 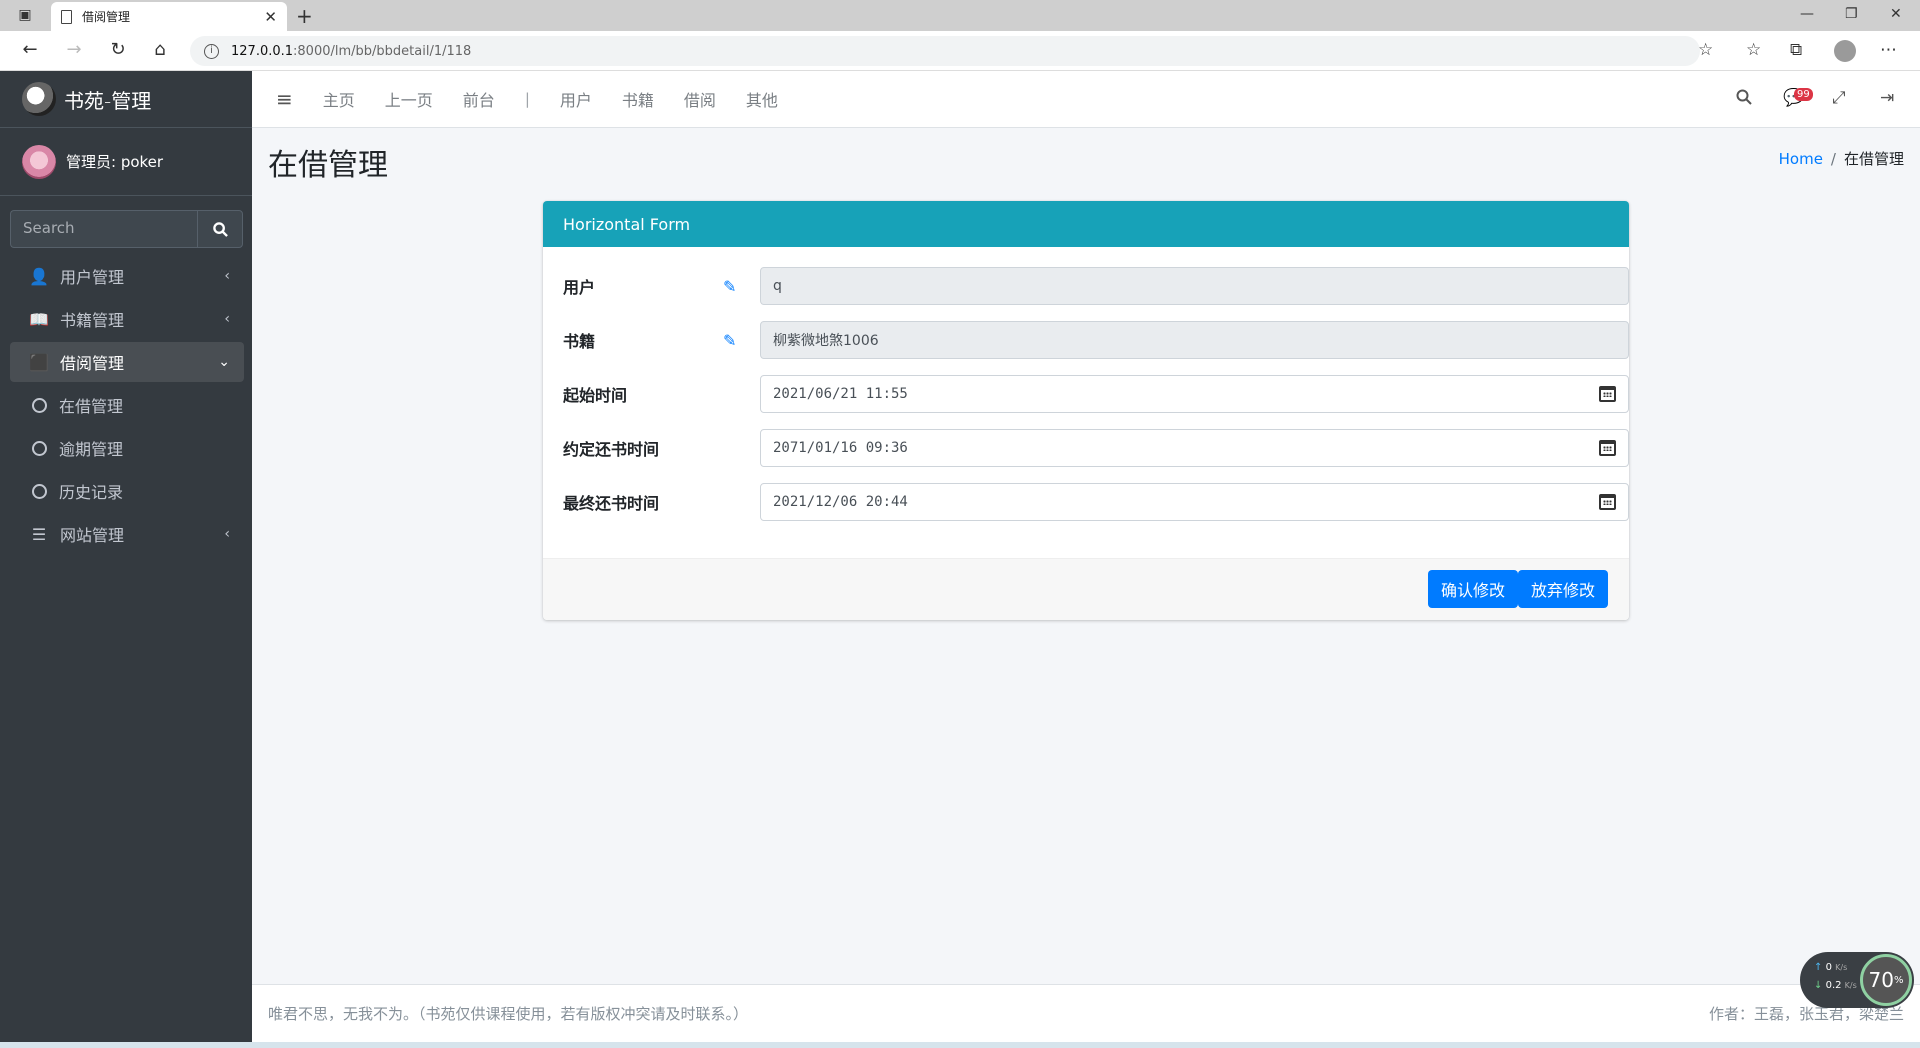 I want to click on info-icon: i, so click(x=211, y=51).